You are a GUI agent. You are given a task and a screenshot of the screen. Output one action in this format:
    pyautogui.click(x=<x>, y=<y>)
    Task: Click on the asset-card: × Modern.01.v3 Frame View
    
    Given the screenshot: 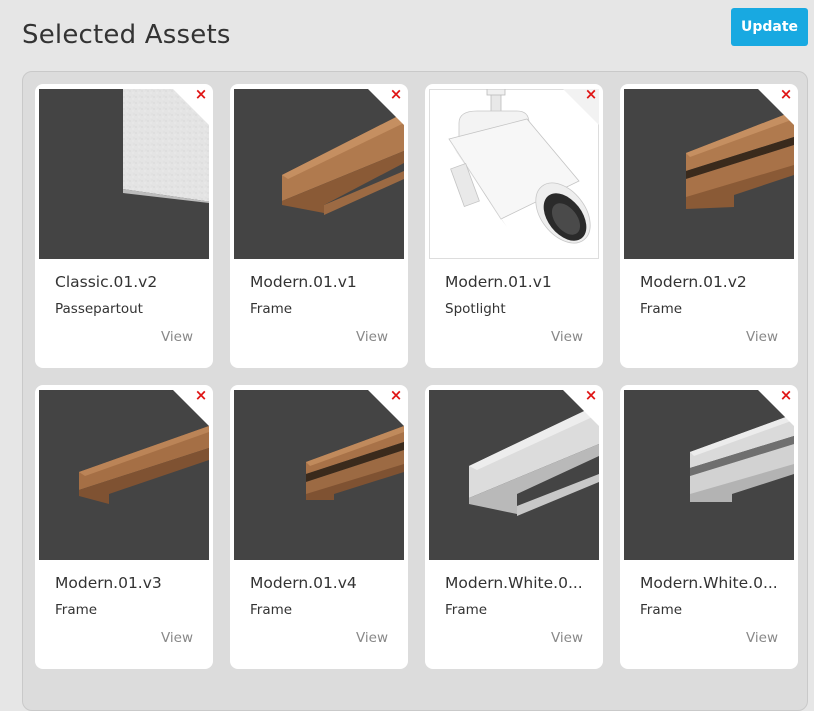 What is the action you would take?
    pyautogui.click(x=124, y=527)
    